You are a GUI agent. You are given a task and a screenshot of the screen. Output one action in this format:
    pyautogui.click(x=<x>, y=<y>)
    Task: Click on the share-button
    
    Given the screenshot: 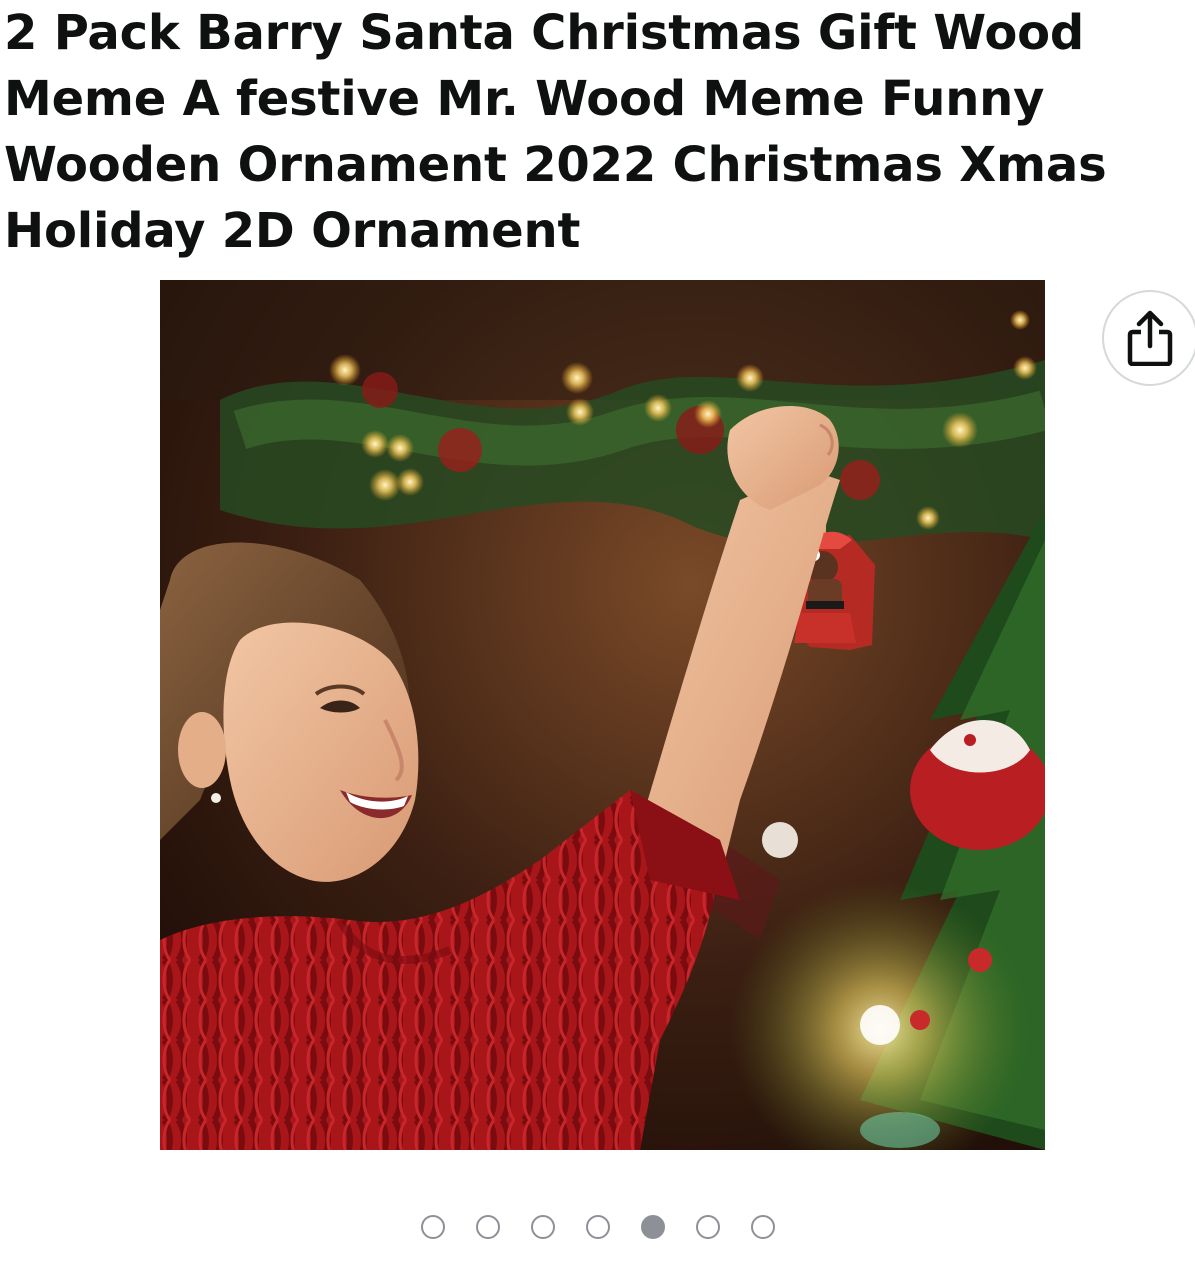 What is the action you would take?
    pyautogui.click(x=1148, y=338)
    